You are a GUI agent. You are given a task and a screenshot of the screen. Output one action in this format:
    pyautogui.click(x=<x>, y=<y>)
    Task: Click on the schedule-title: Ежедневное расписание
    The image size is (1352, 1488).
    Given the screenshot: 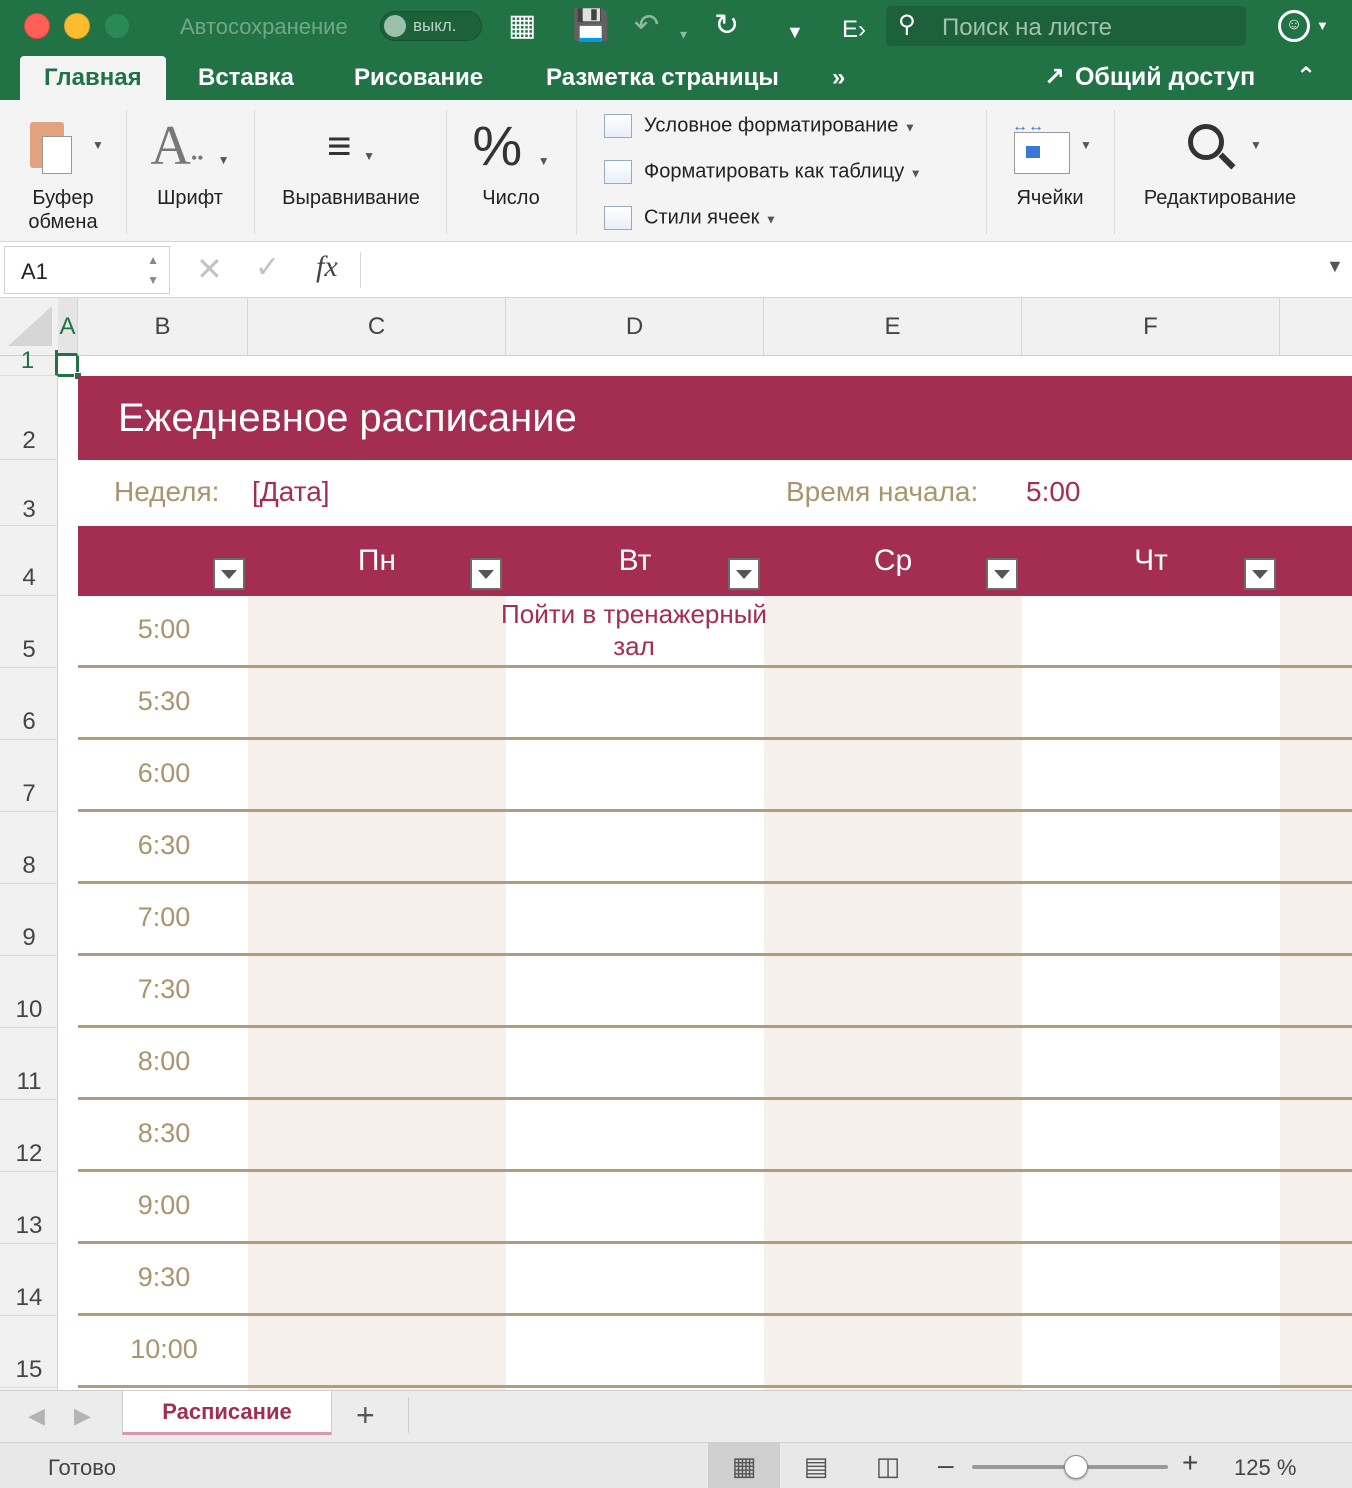 What is the action you would take?
    pyautogui.click(x=347, y=418)
    